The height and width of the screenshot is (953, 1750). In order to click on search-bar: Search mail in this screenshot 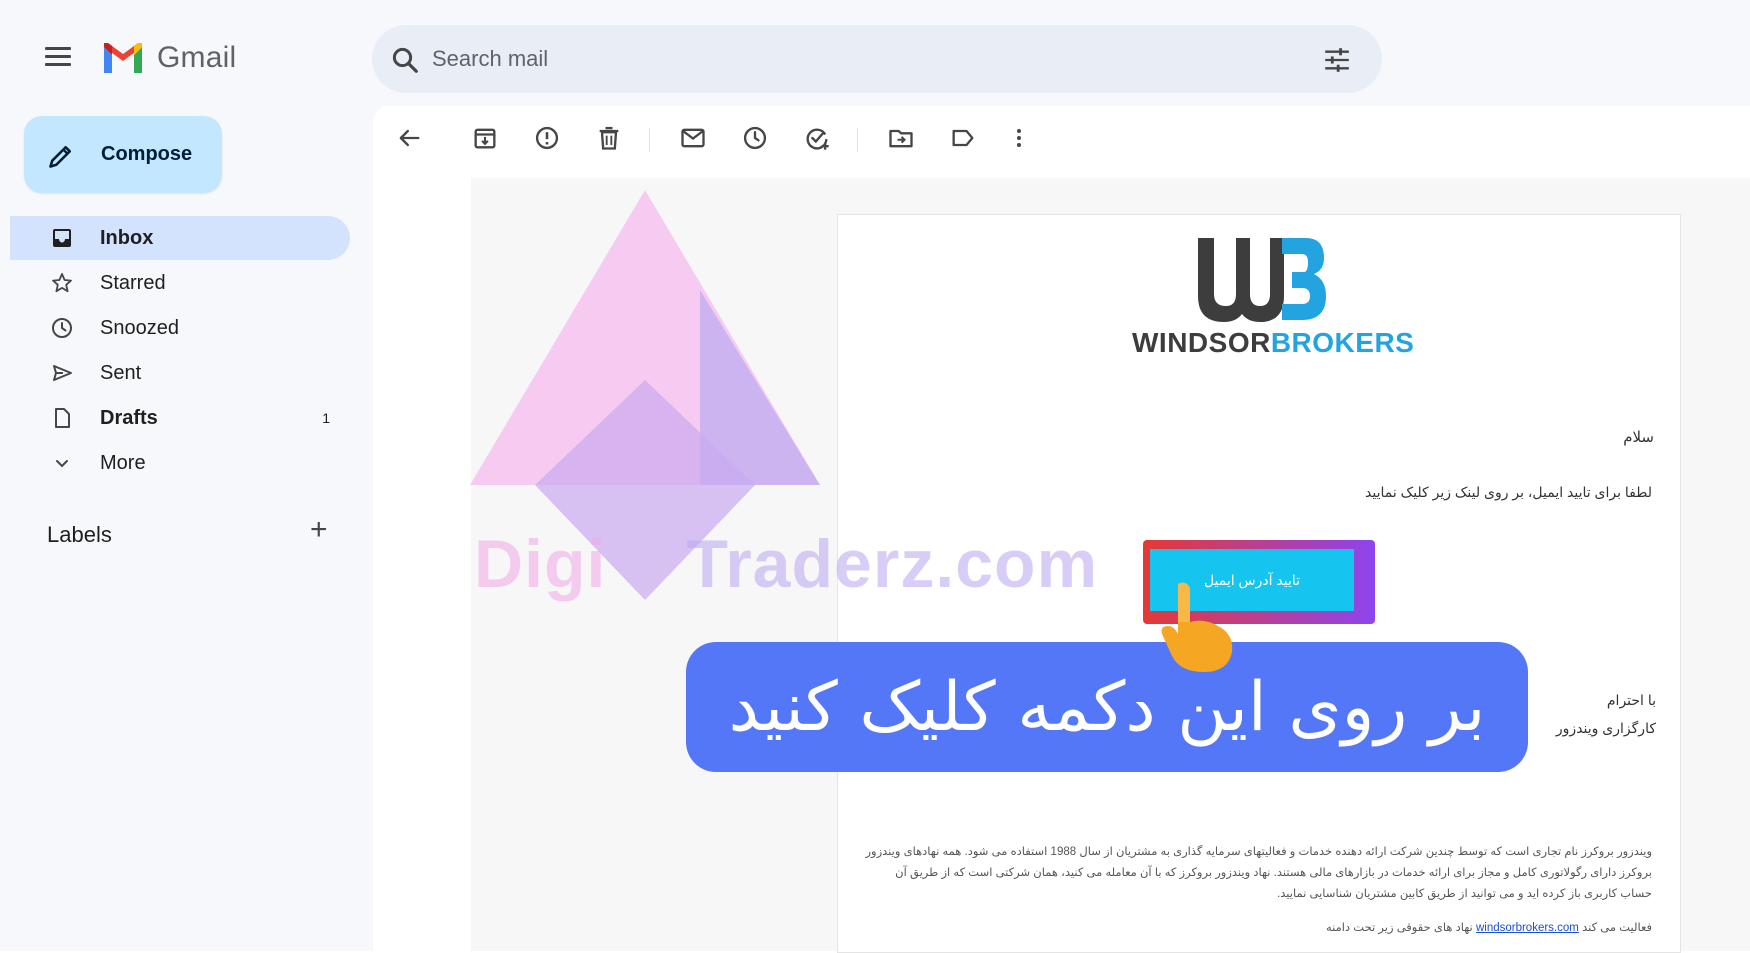, I will do `click(877, 59)`.